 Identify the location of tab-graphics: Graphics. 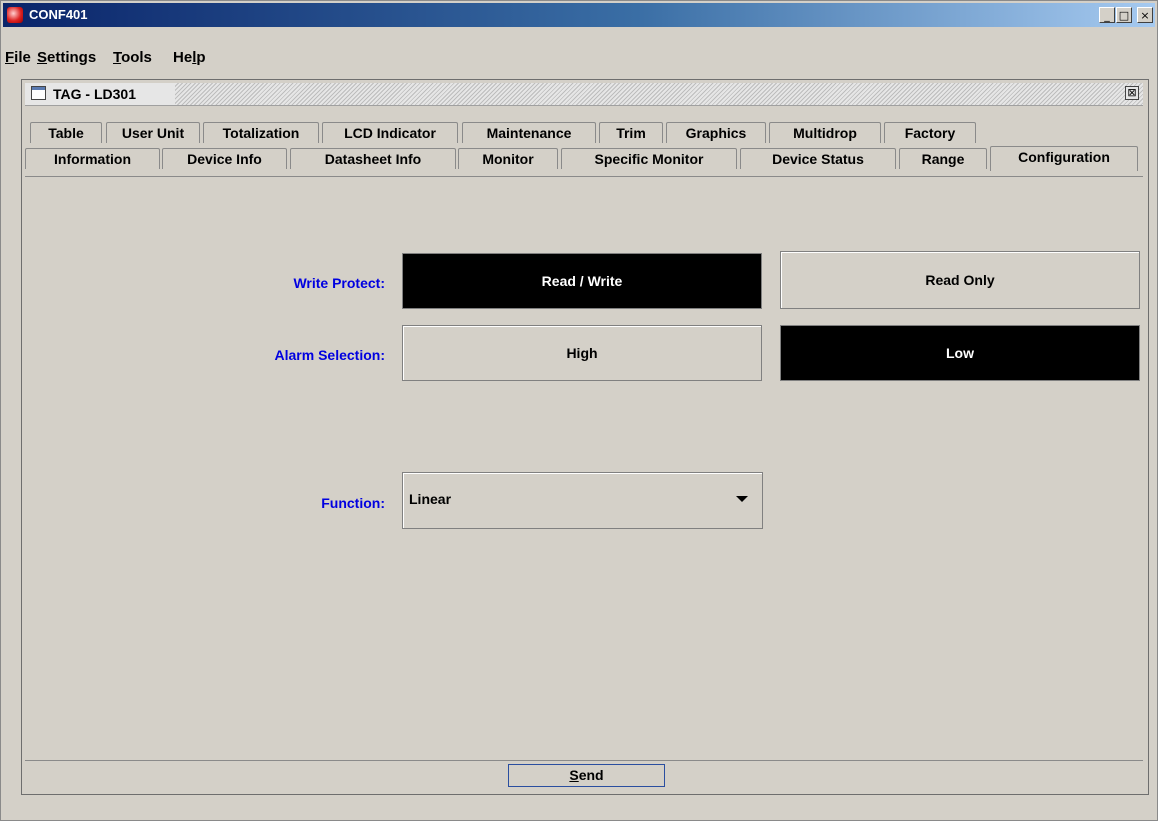
(716, 132).